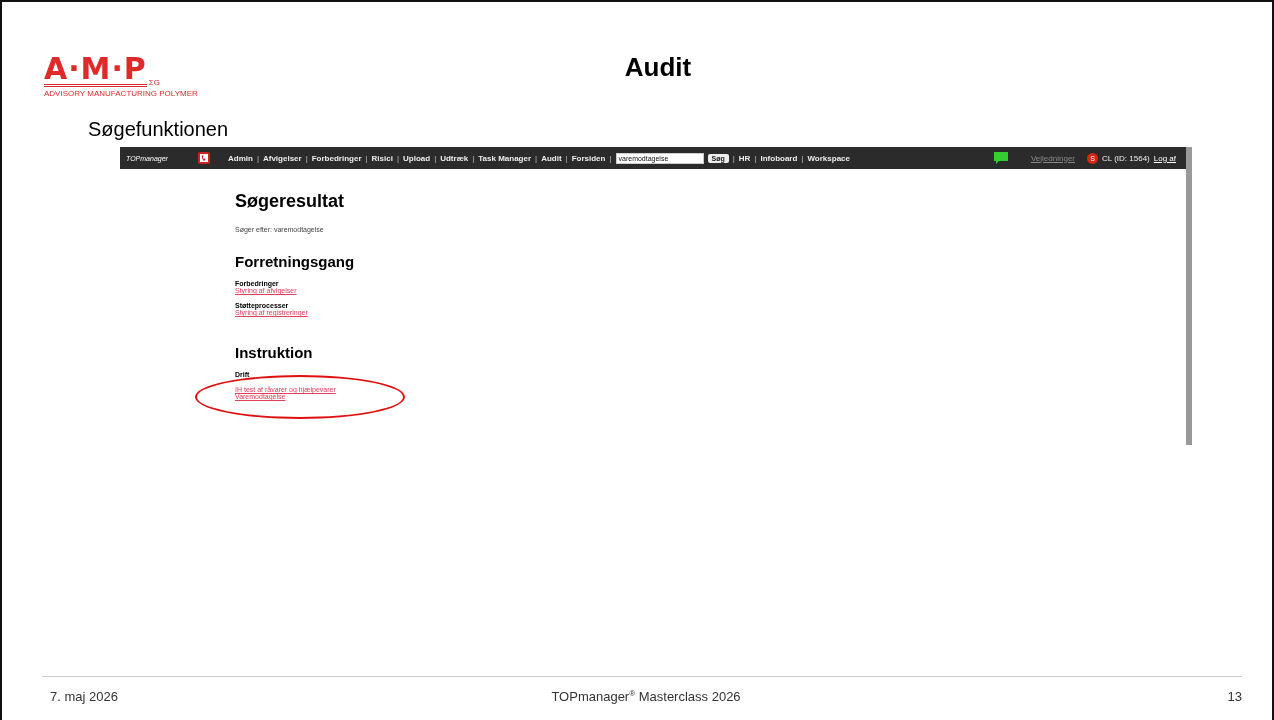 This screenshot has width=1274, height=720. I want to click on guide-link: Vejledninger, so click(1052, 158).